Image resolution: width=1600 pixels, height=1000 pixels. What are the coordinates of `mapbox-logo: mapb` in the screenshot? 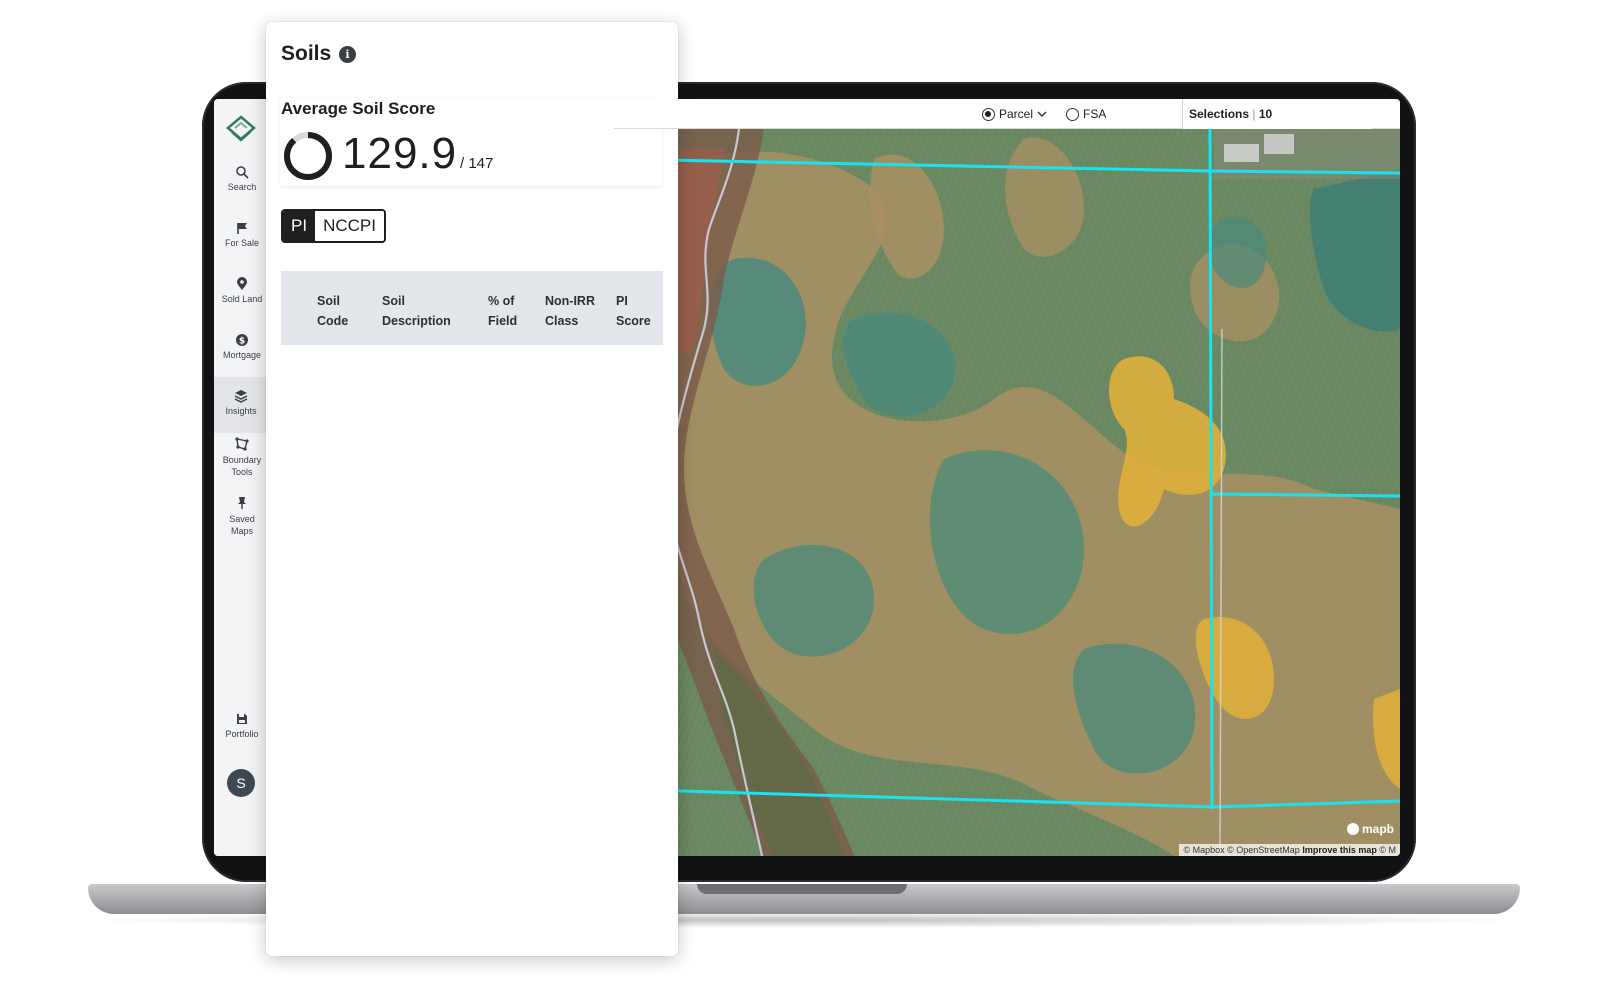 It's located at (1370, 829).